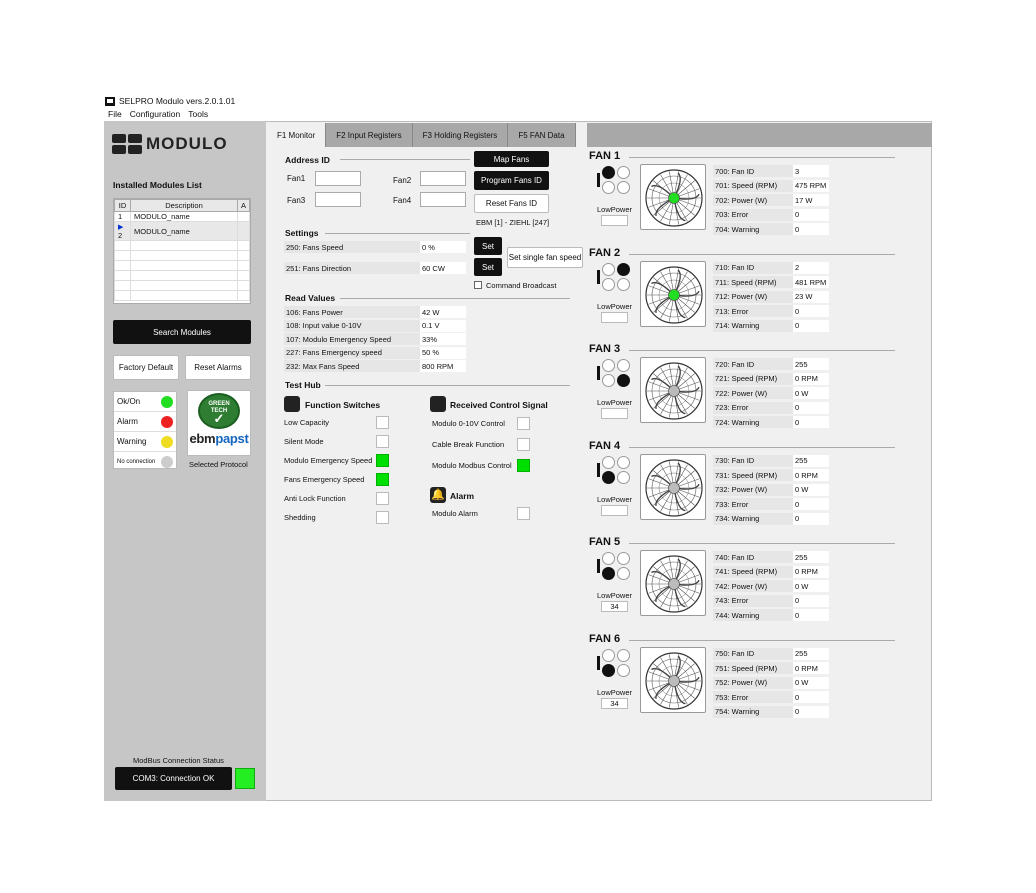 This screenshot has width=1036, height=893. Describe the element at coordinates (145, 422) in the screenshot. I see `legend-alarm: Alarm` at that location.